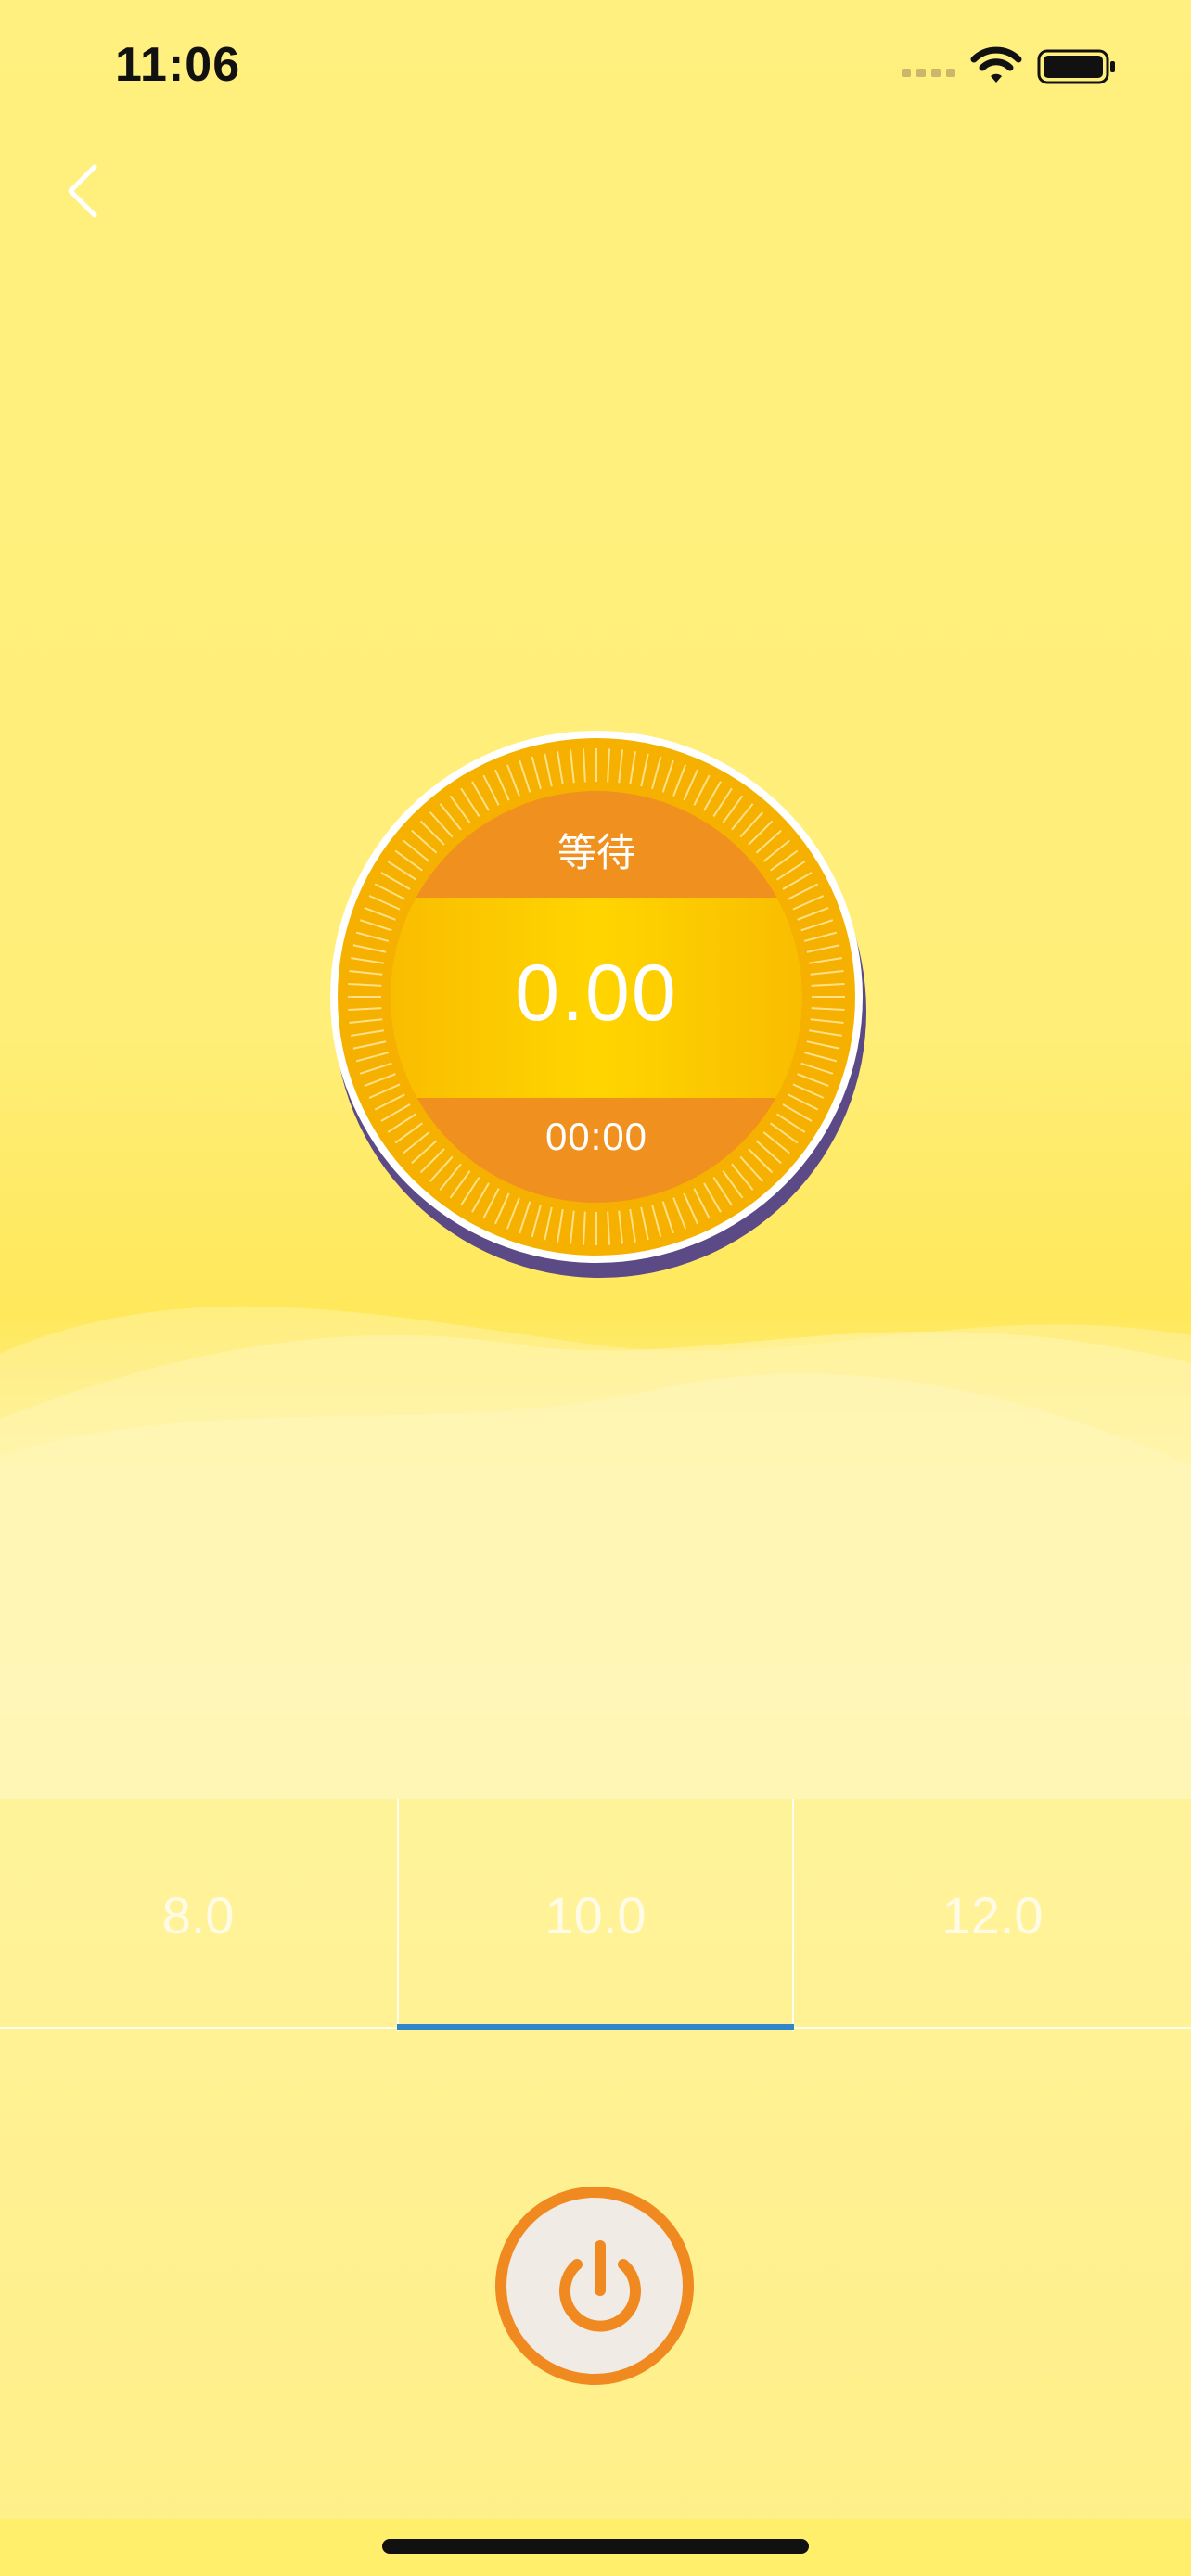 This screenshot has height=2576, width=1191. Describe the element at coordinates (600, 2286) in the screenshot. I see `power-icon` at that location.